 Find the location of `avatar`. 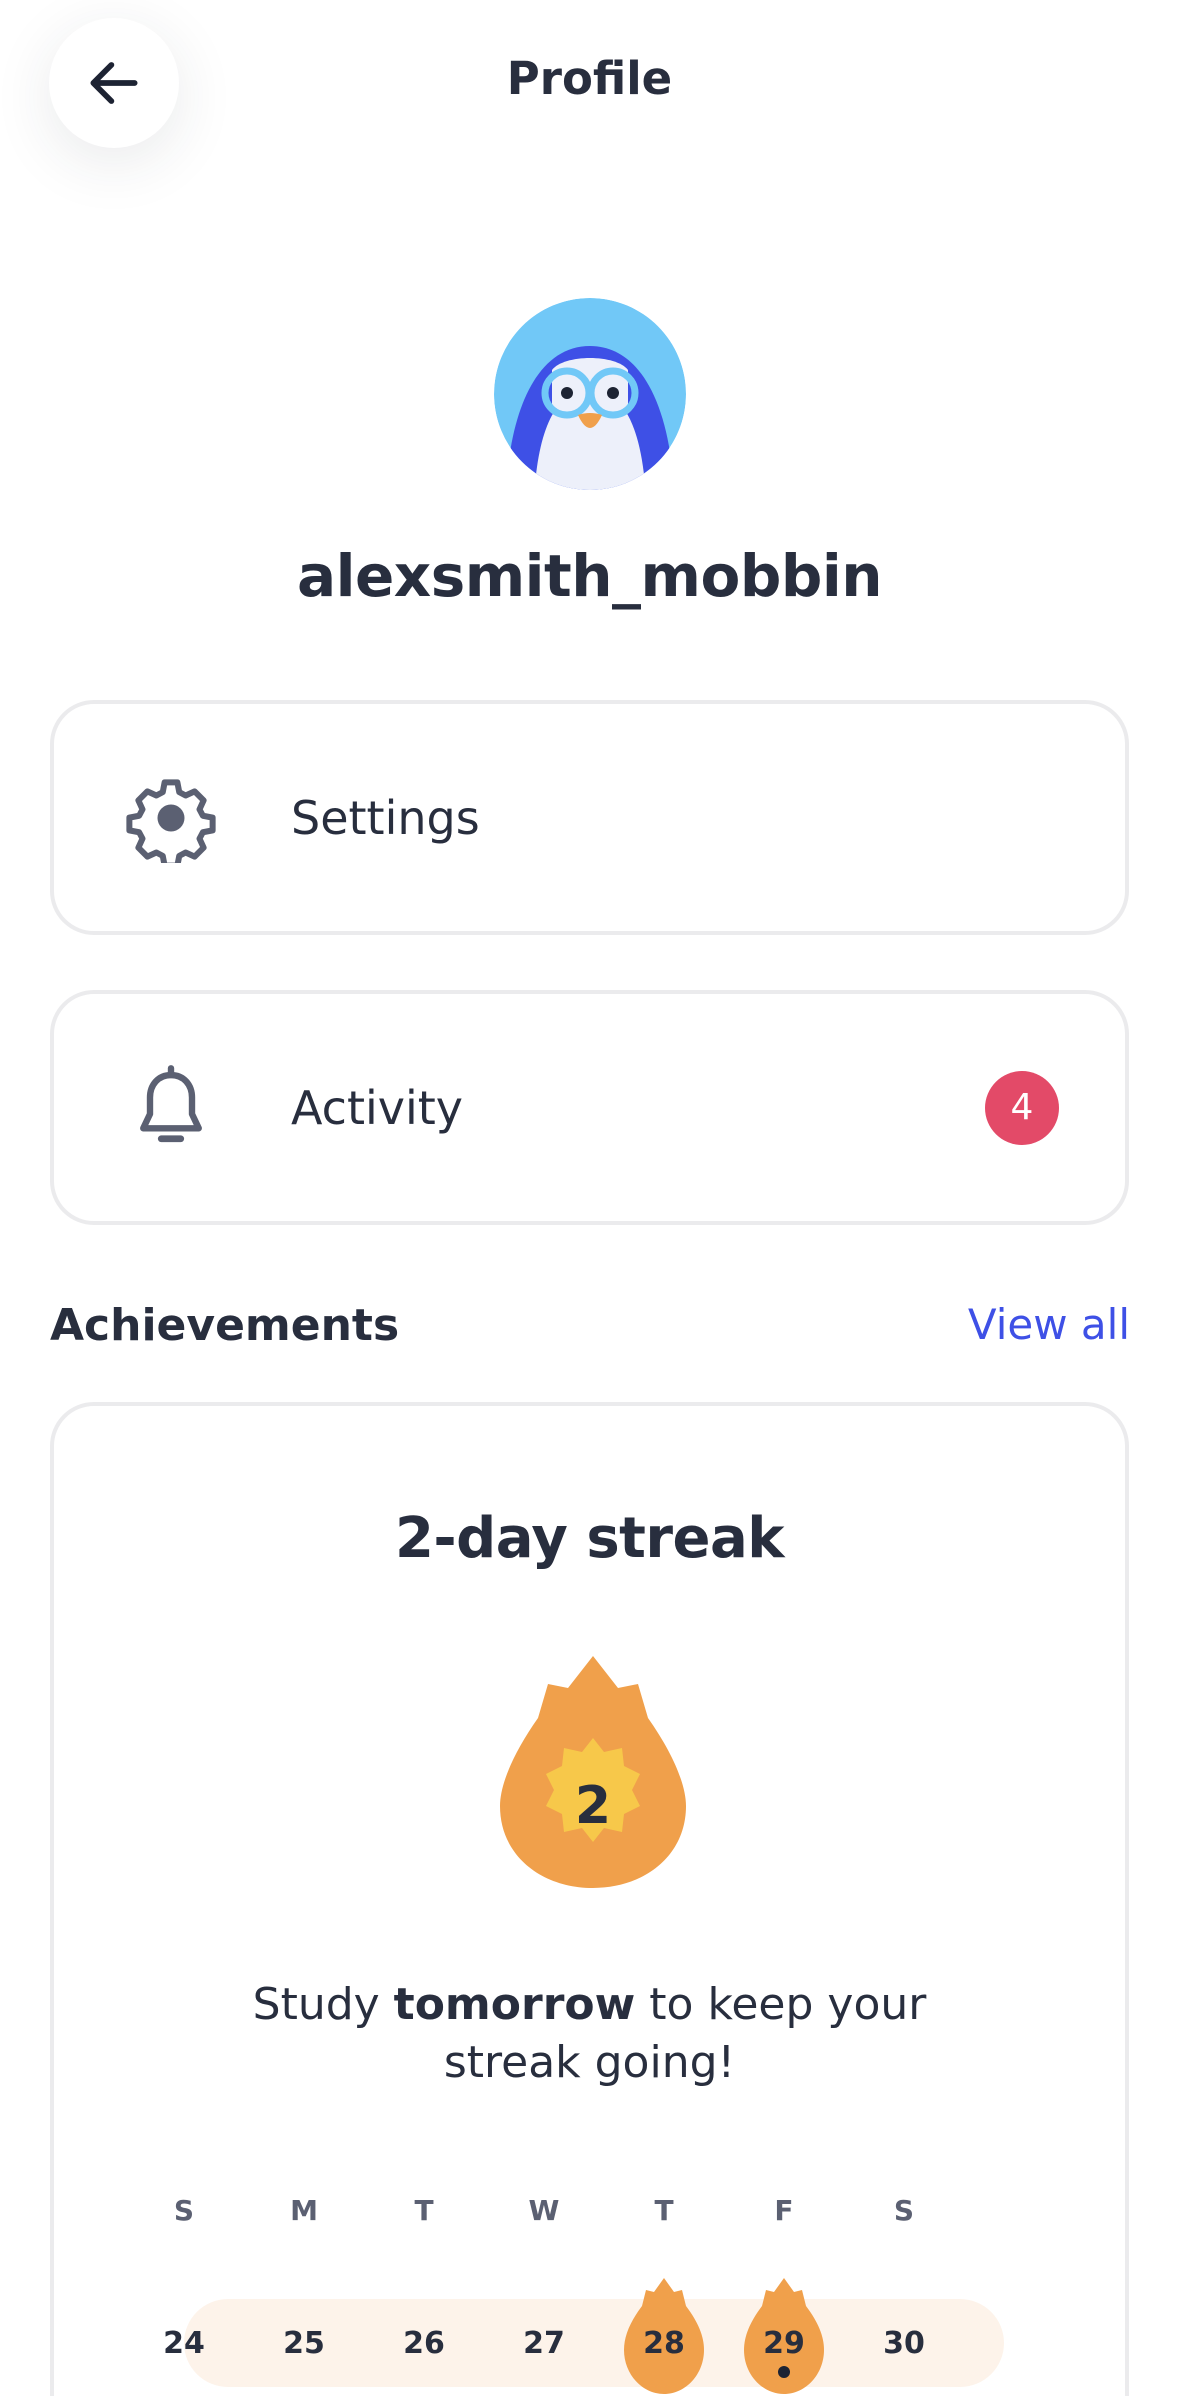

avatar is located at coordinates (590, 394).